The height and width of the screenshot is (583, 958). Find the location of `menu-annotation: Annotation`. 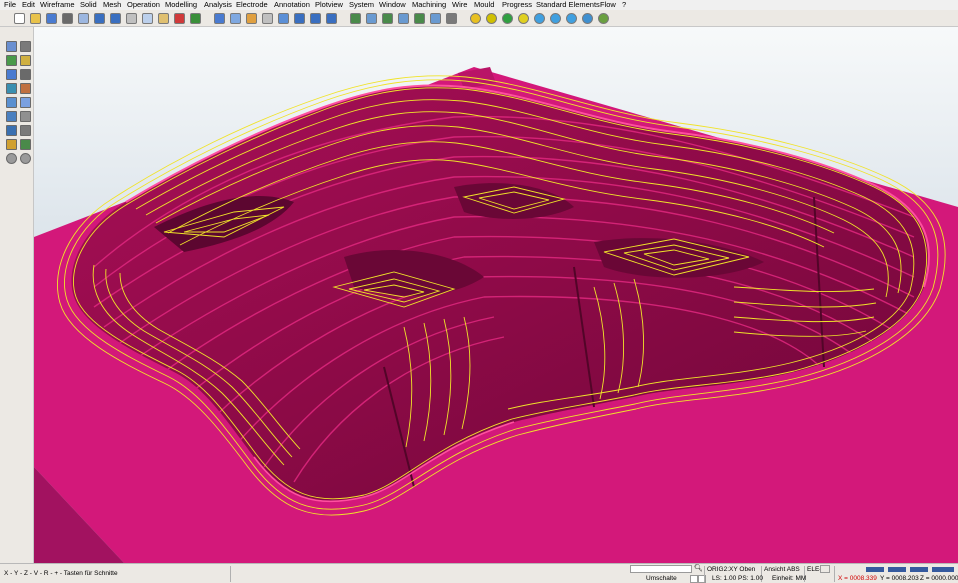

menu-annotation: Annotation is located at coordinates (292, 5).